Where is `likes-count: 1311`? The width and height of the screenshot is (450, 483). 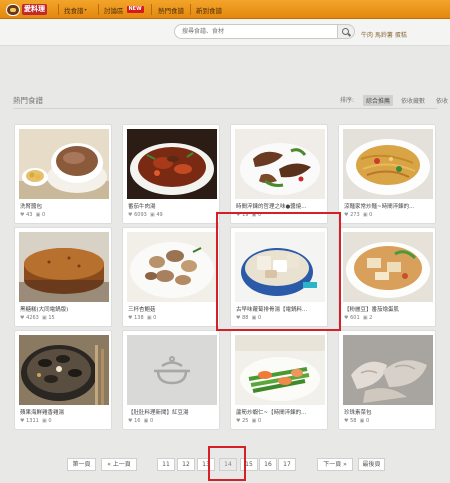 likes-count: 1311 is located at coordinates (32, 421).